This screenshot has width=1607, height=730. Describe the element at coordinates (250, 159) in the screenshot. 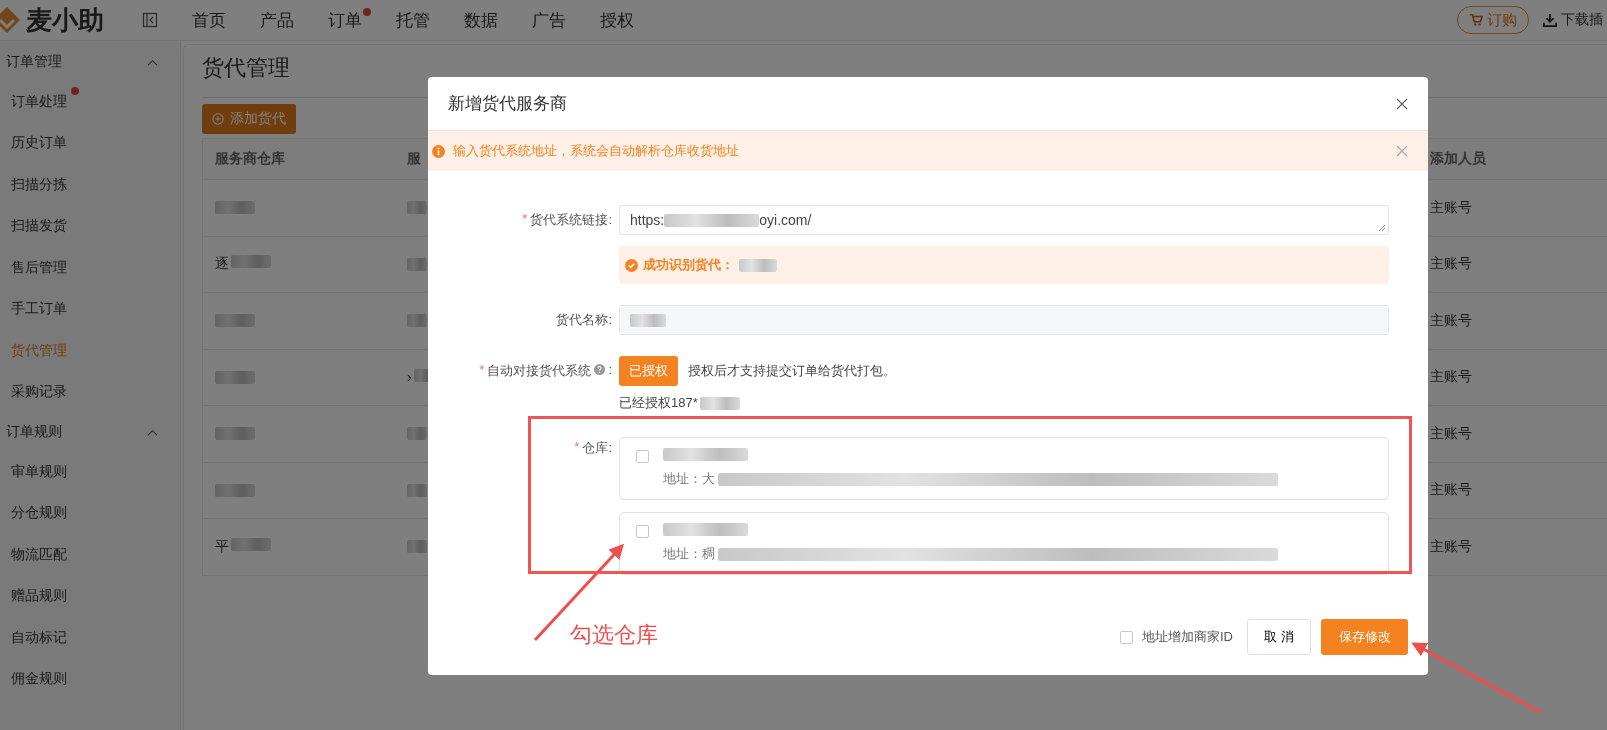

I see `column-header: 服务商仓库` at that location.